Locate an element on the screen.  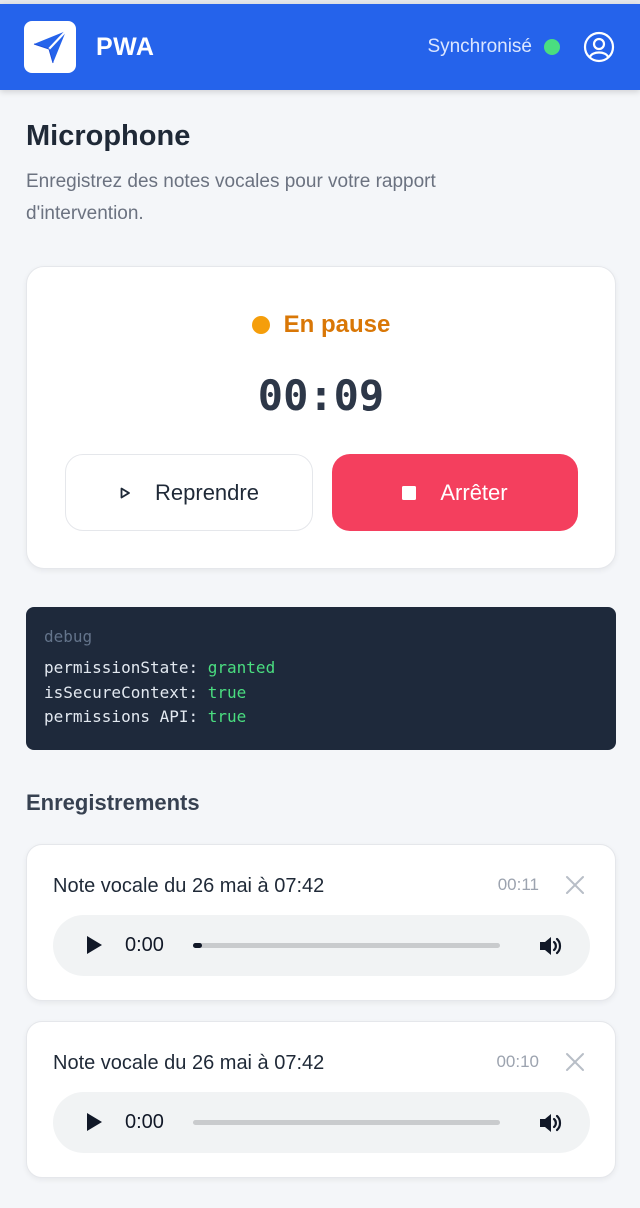
user-account-button is located at coordinates (599, 47).